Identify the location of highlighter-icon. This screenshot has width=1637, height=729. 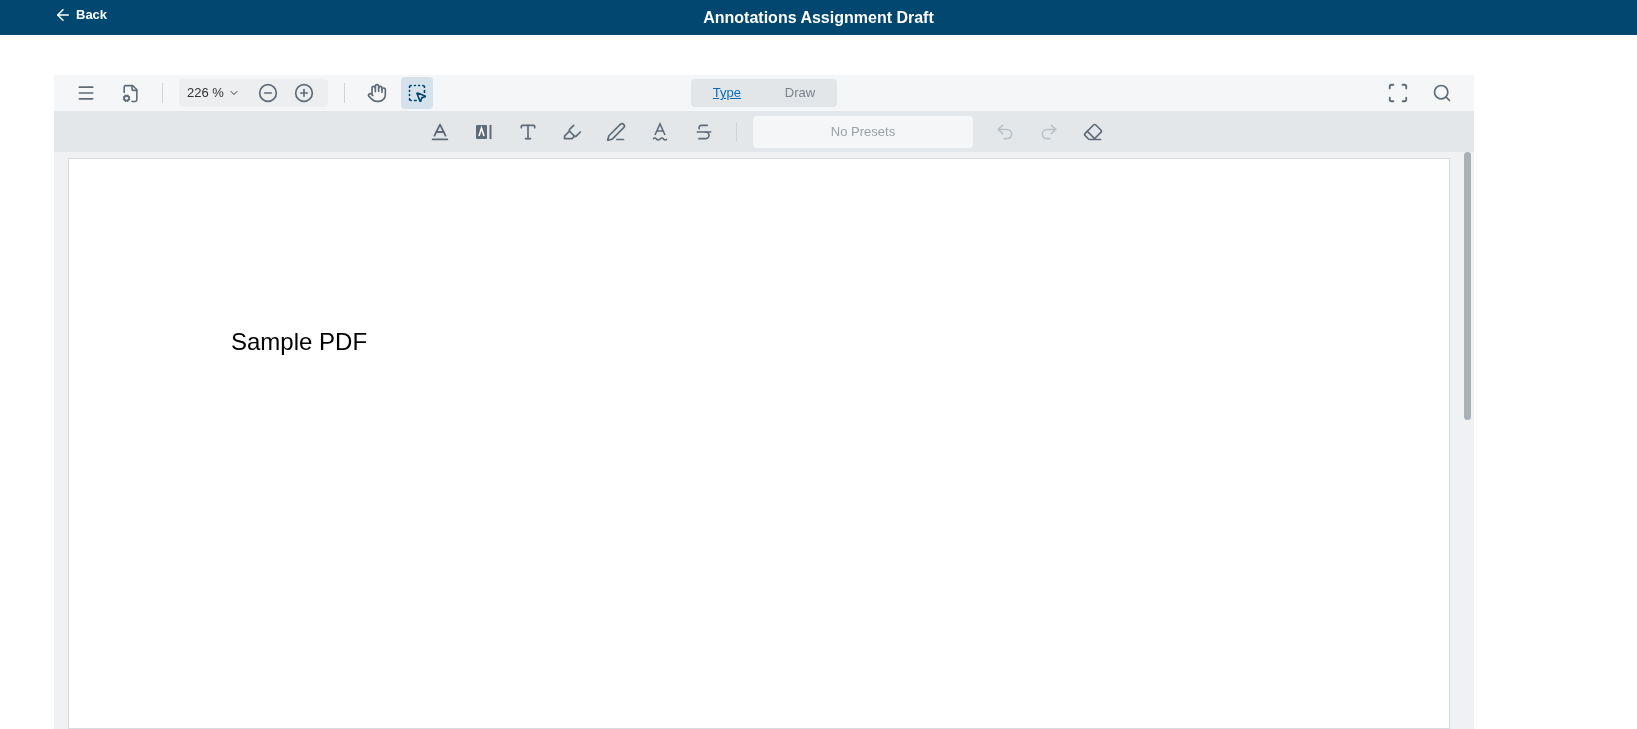
(572, 131).